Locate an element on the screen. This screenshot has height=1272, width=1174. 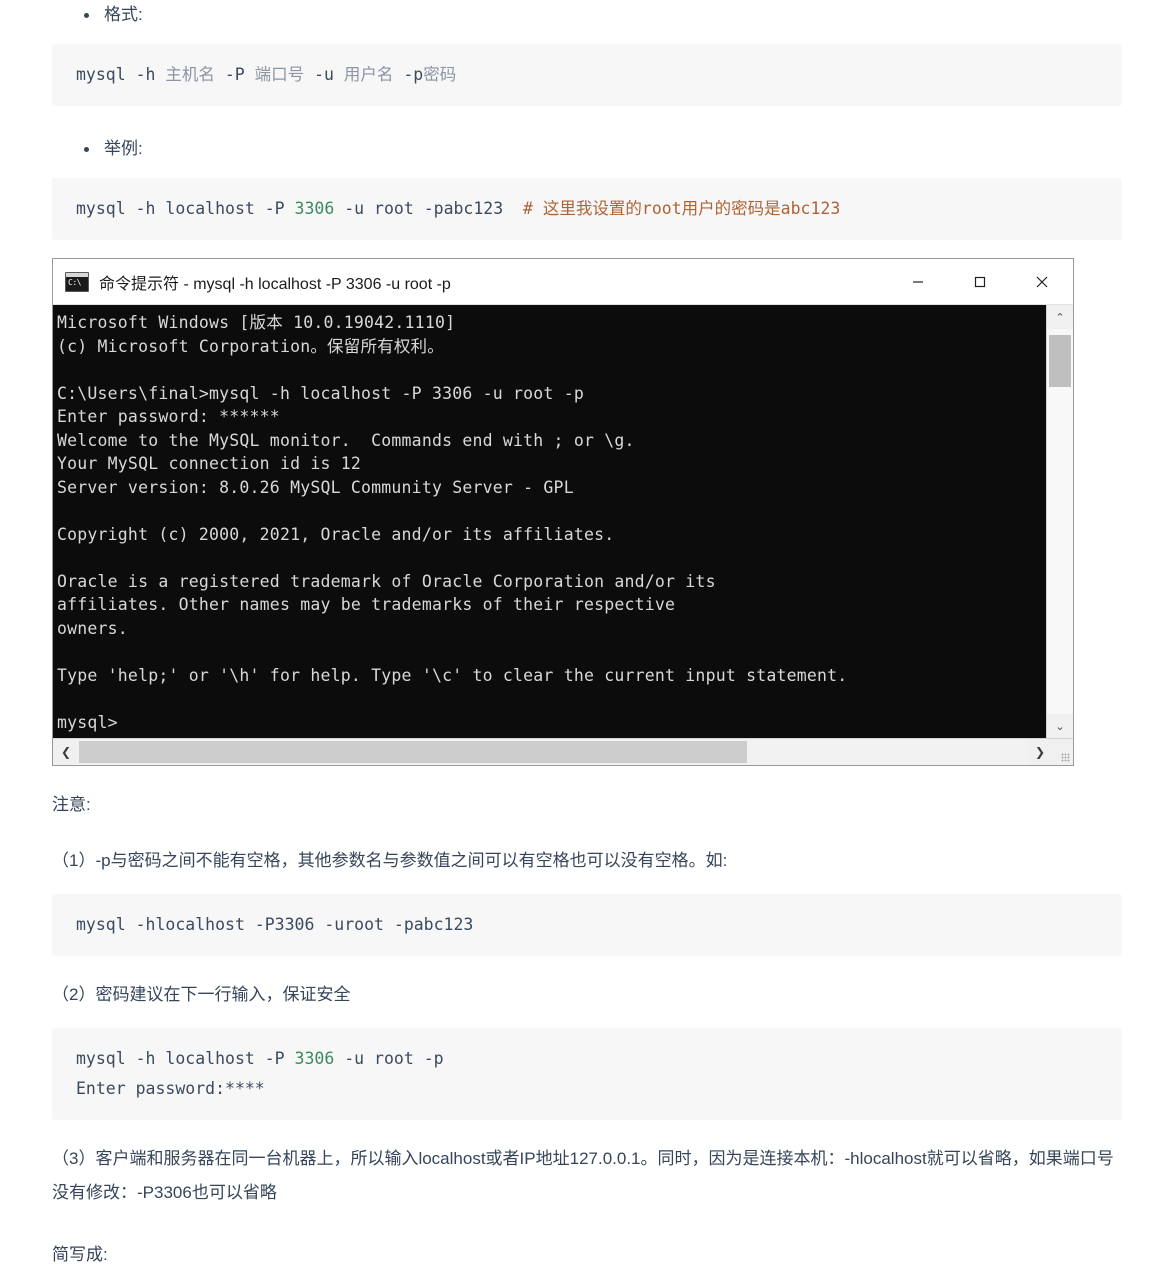
code-format-u-flag: -u is located at coordinates (324, 74).